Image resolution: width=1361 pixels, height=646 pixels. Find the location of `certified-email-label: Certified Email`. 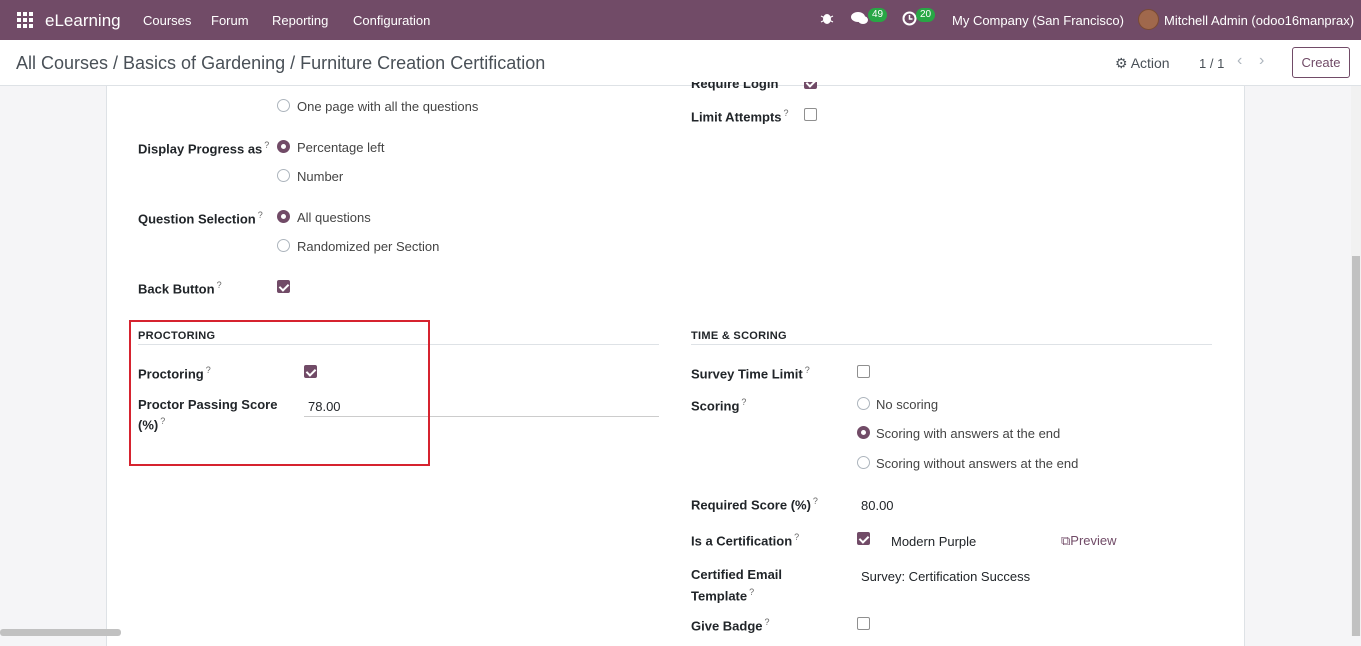

certified-email-label: Certified Email is located at coordinates (737, 574).